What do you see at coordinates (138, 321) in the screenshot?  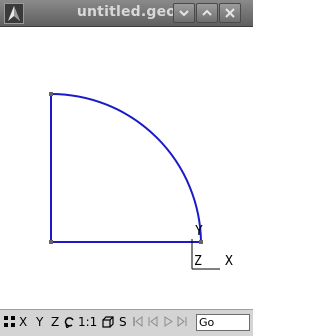 I see `first-icon` at bounding box center [138, 321].